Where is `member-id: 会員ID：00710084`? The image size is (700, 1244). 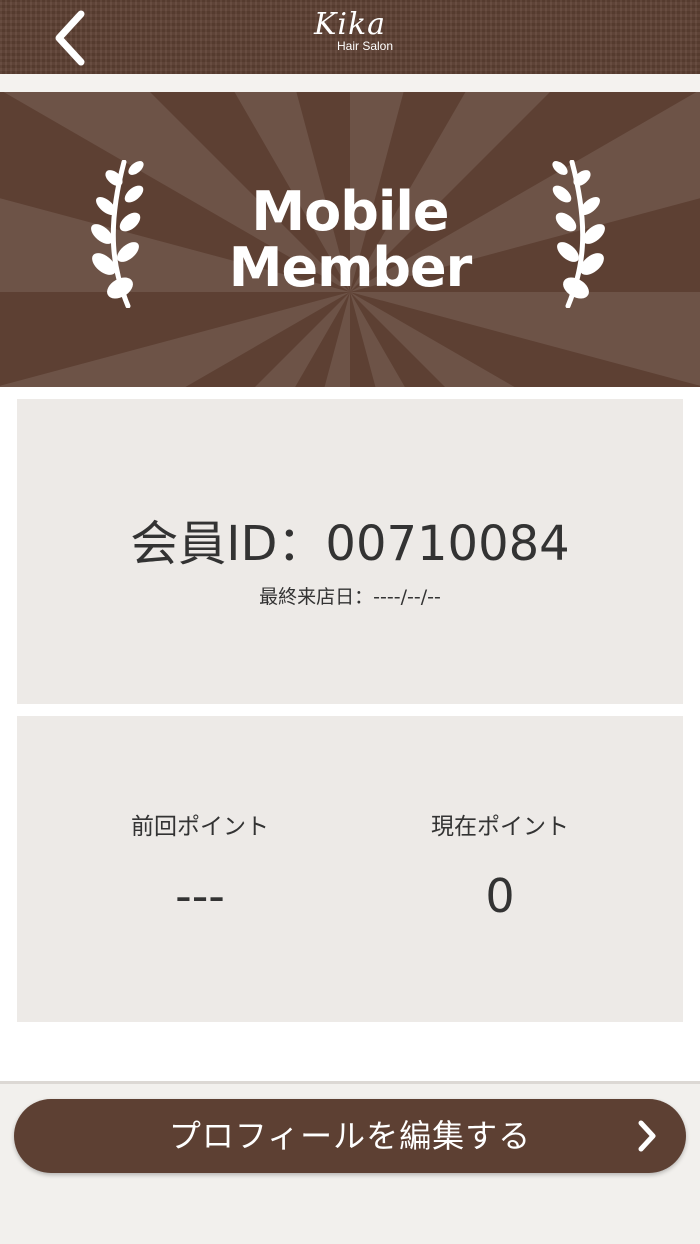
member-id: 会員ID：00710084 is located at coordinates (350, 544).